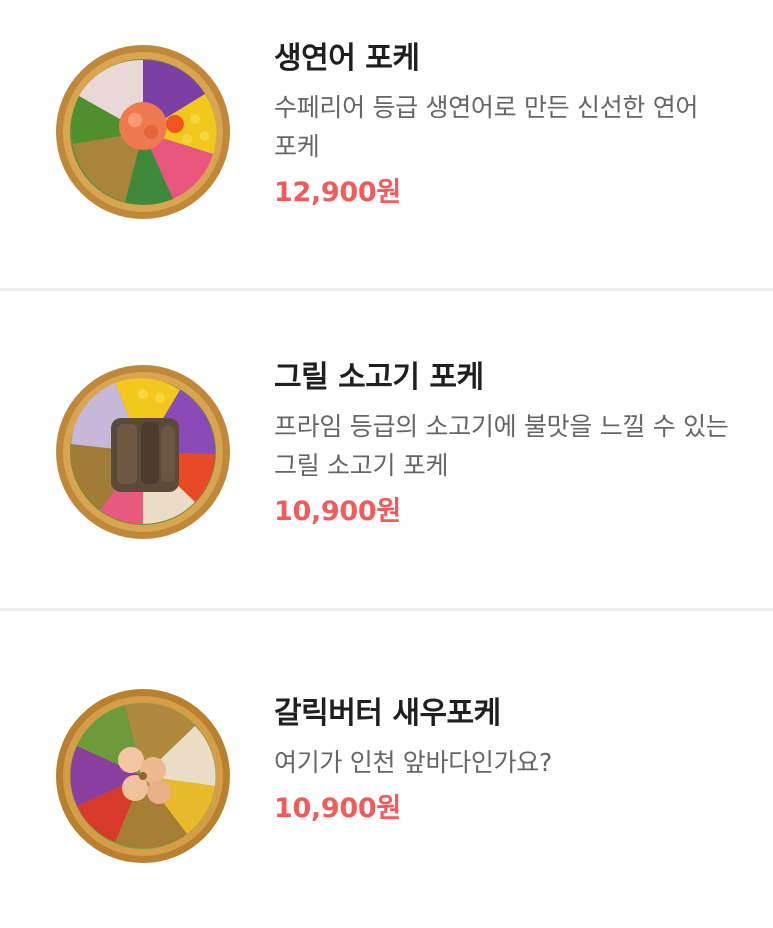 The width and height of the screenshot is (773, 928). What do you see at coordinates (143, 452) in the screenshot?
I see `grilled-beef-poke-image` at bounding box center [143, 452].